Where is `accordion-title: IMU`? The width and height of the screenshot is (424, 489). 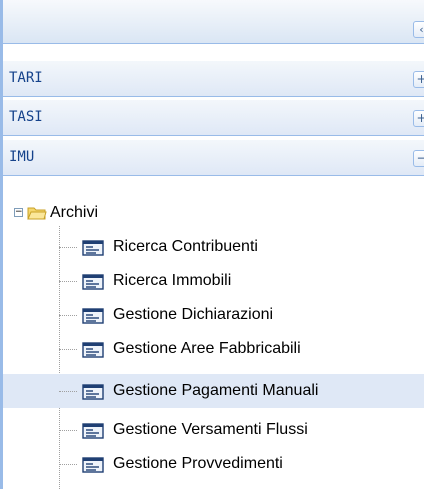 accordion-title: IMU is located at coordinates (22, 157).